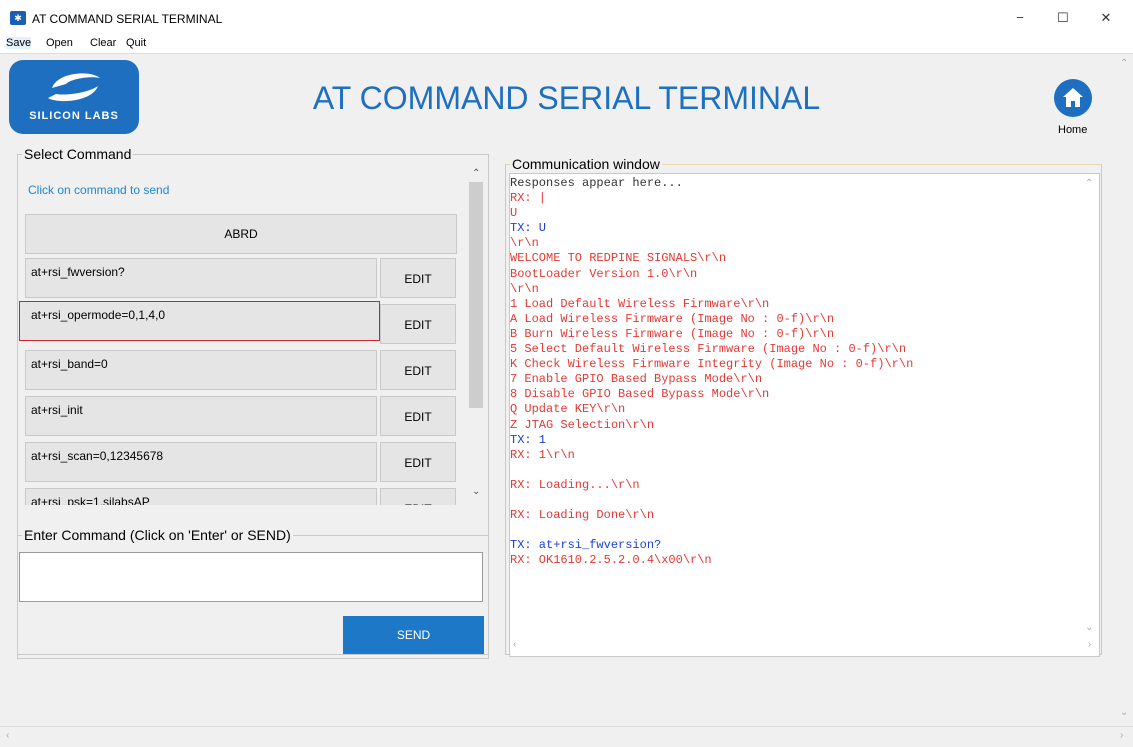 The width and height of the screenshot is (1133, 747). I want to click on menu-quit: Quit, so click(136, 43).